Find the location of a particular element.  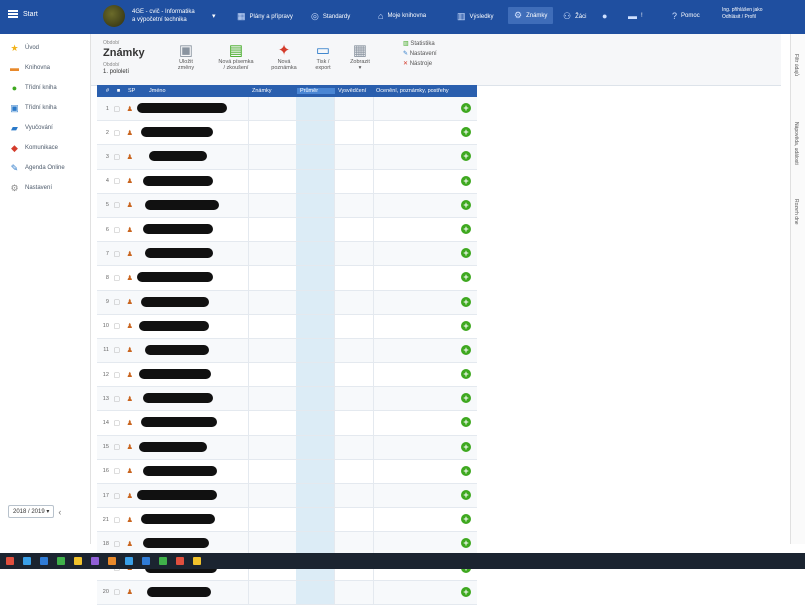

nav-results: ▥ Výsledky is located at coordinates (475, 16).